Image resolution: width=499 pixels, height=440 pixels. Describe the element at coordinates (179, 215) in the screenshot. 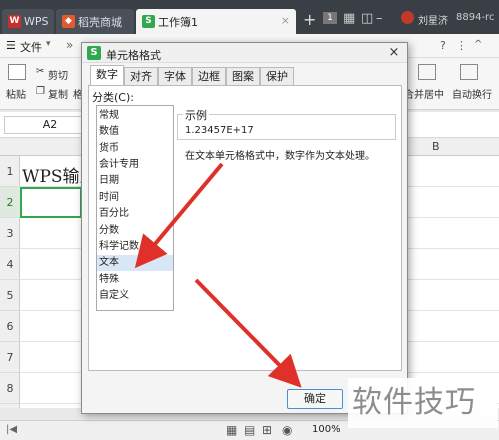

I see `arrow-to-text-category` at that location.